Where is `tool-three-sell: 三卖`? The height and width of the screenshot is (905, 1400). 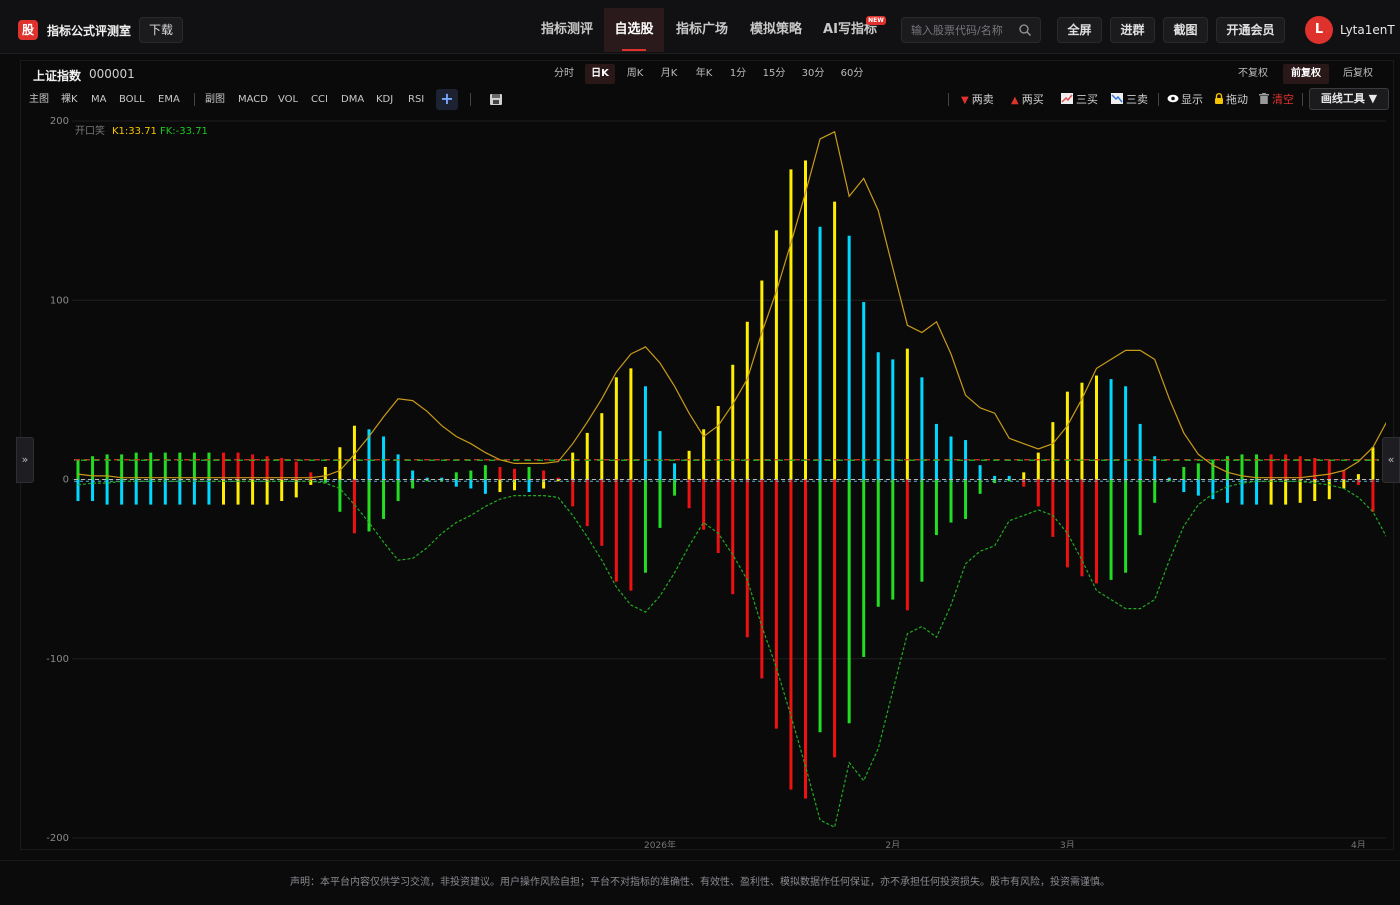 tool-three-sell: 三卖 is located at coordinates (1129, 100).